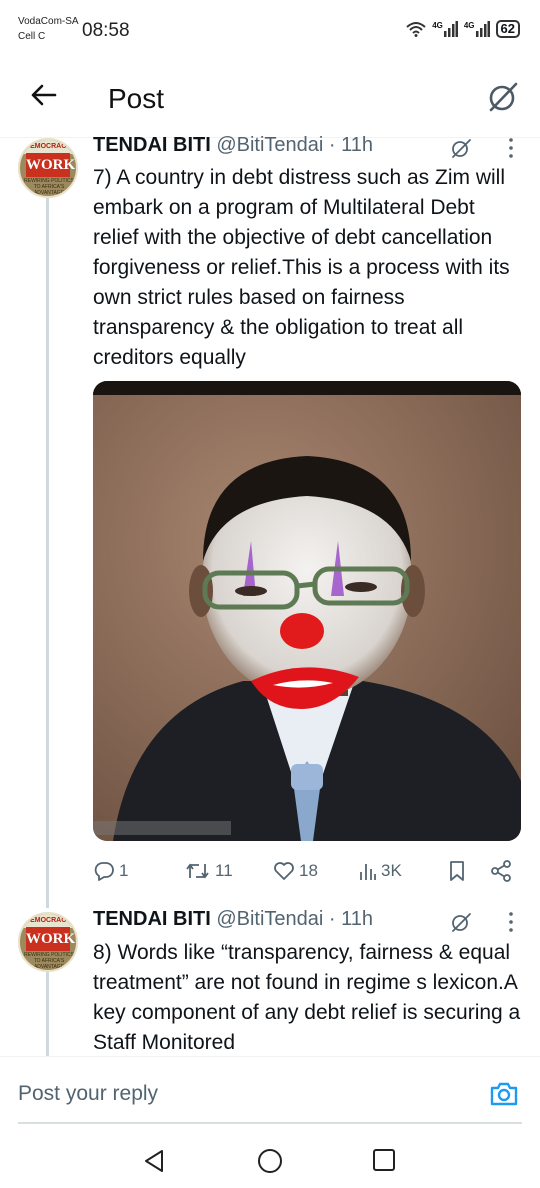 The image size is (540, 1188). Describe the element at coordinates (368, 872) in the screenshot. I see `views-icon` at that location.